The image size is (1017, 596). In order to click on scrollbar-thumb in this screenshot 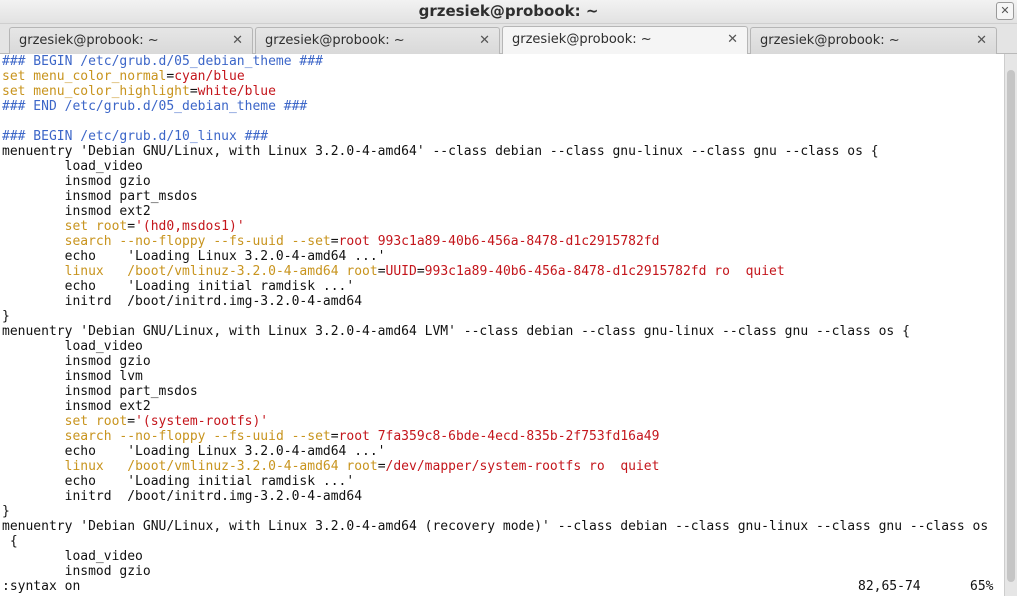, I will do `click(1011, 326)`.